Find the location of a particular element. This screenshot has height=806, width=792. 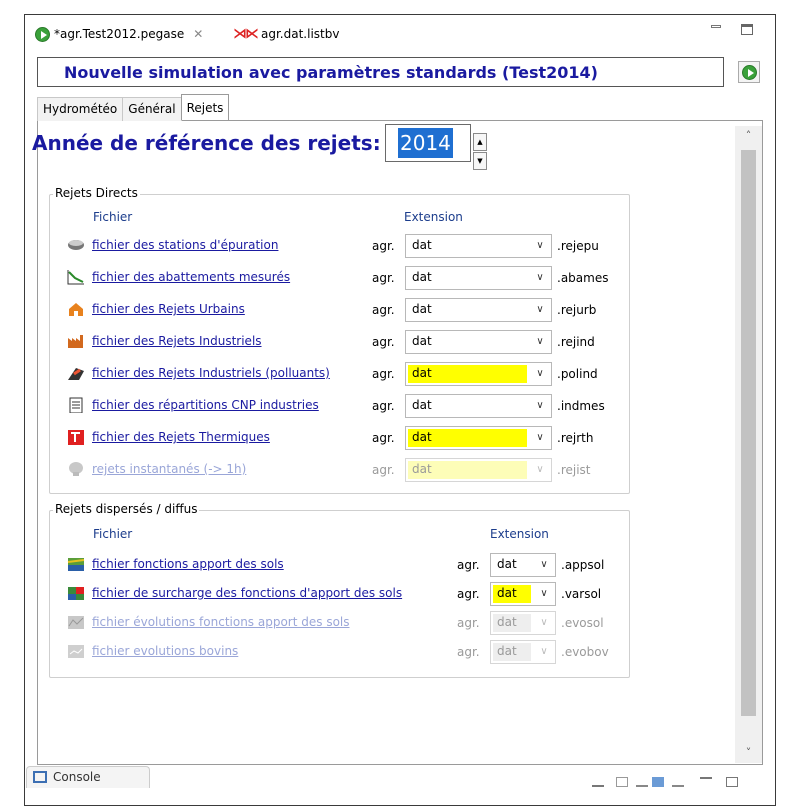

close-icon: ✕ is located at coordinates (198, 34).